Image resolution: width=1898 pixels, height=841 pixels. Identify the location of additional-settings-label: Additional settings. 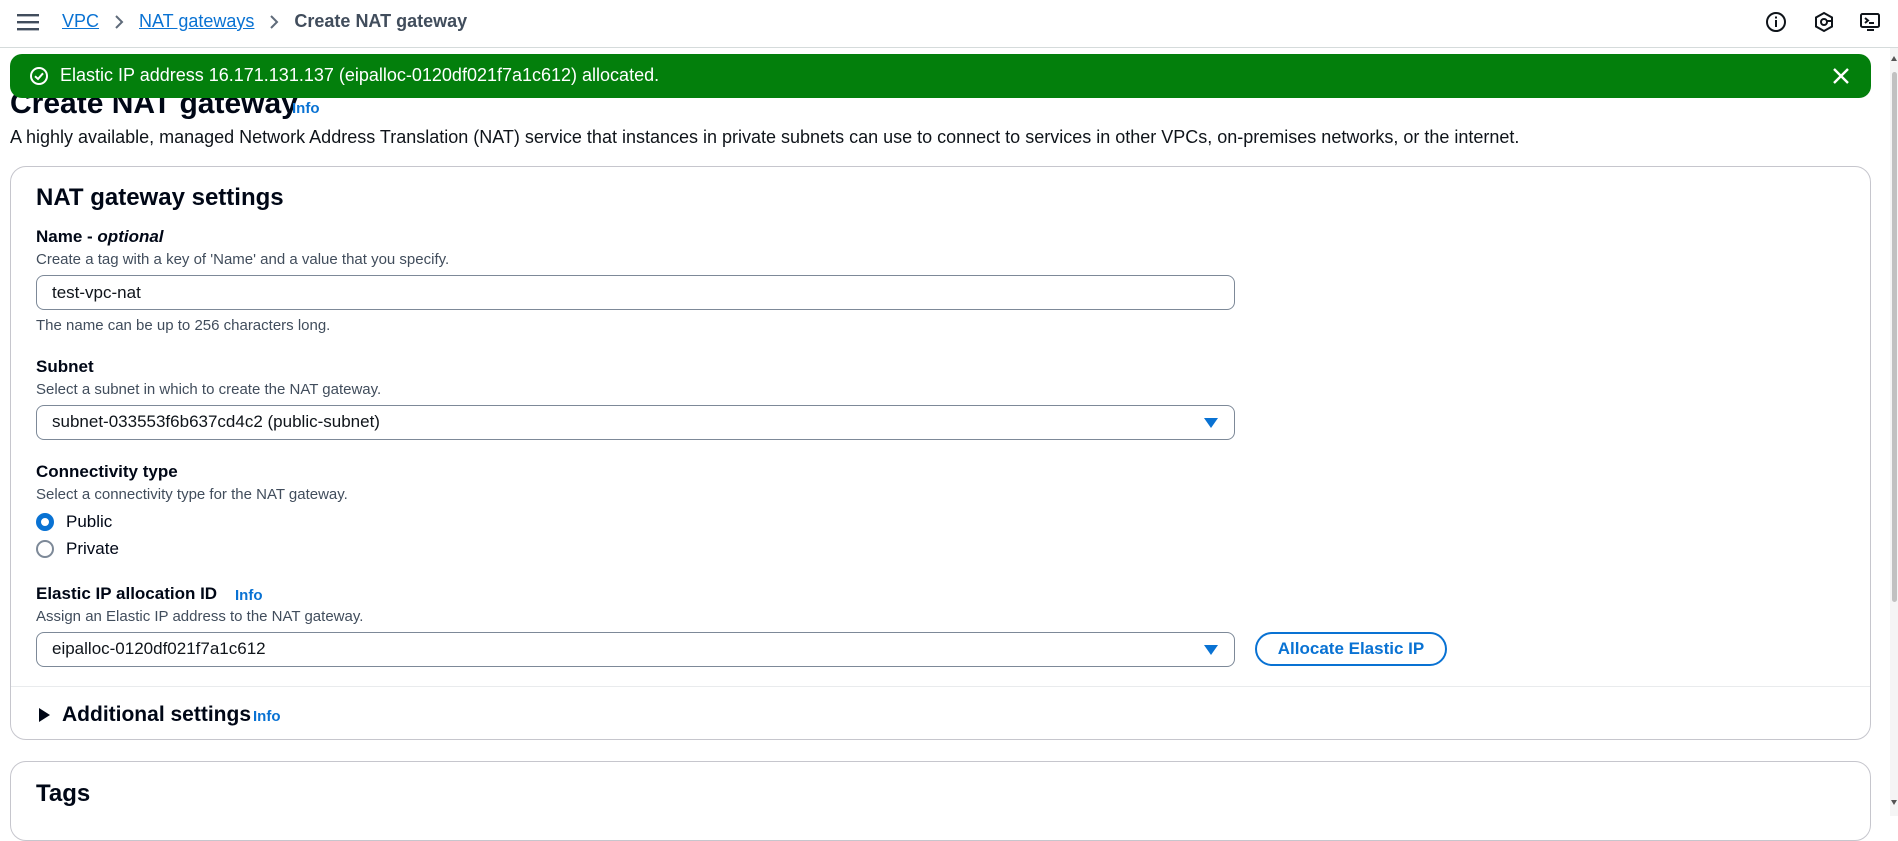
(156, 714).